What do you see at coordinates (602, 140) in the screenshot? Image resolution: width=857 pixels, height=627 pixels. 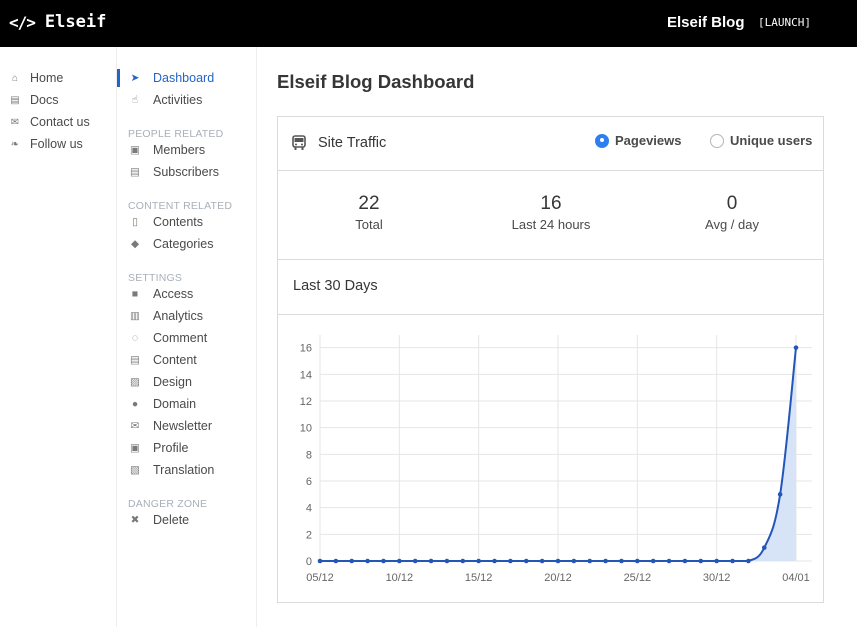 I see `radio-checked-icon` at bounding box center [602, 140].